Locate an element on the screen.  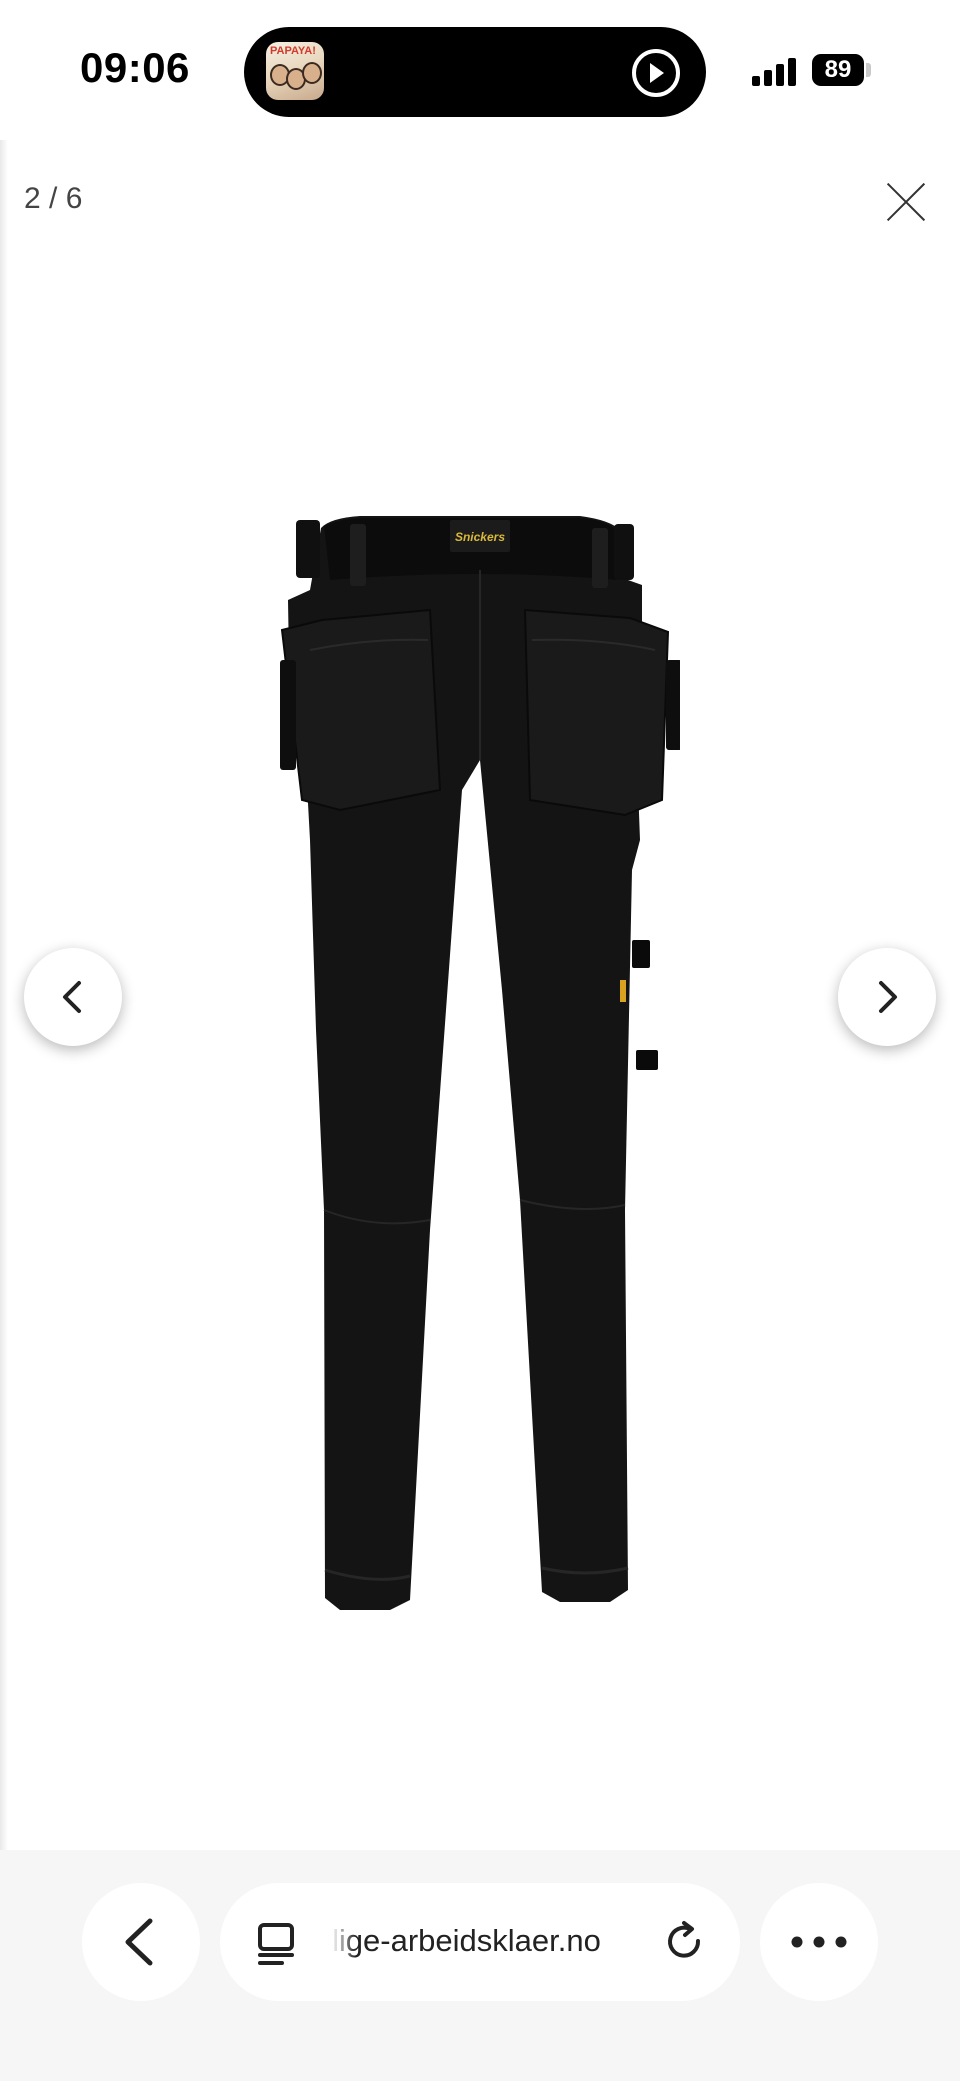
now-playing-artwork: PAPAYA! is located at coordinates (295, 71).